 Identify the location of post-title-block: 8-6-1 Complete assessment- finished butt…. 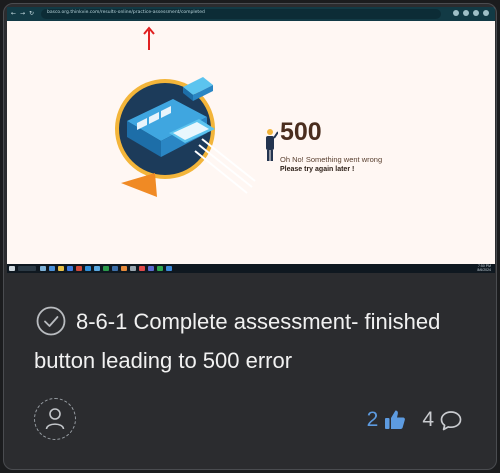
(254, 341).